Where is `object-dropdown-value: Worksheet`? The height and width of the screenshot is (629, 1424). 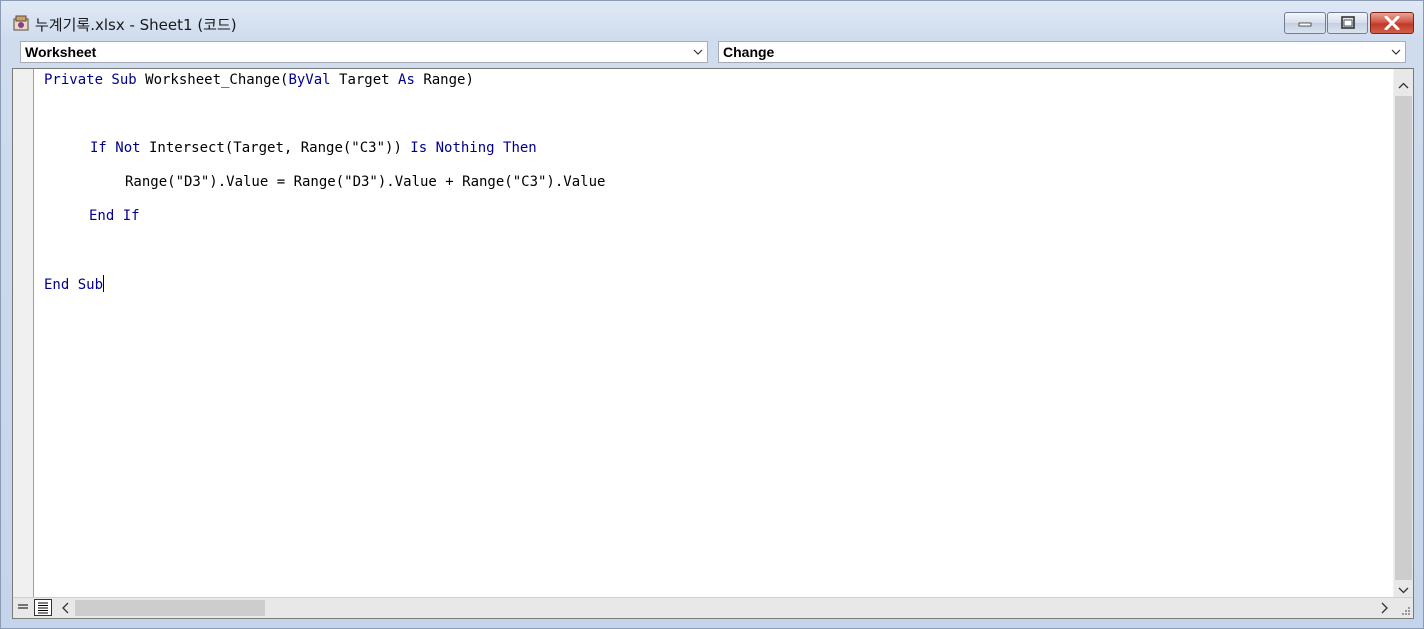 object-dropdown-value: Worksheet is located at coordinates (61, 52).